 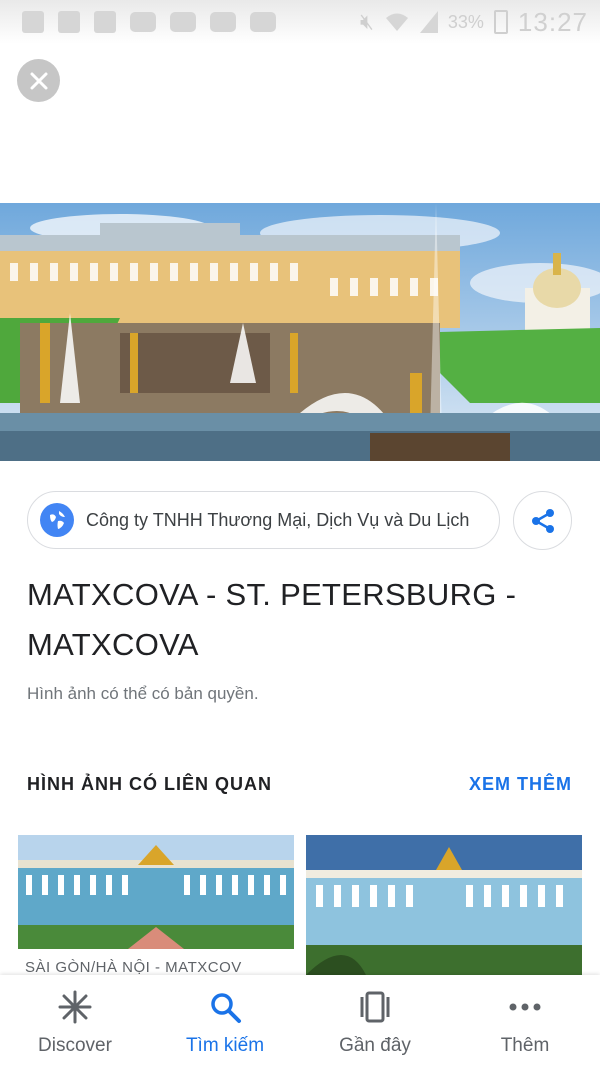 I want to click on nav-search: Tìm kiếm, so click(x=225, y=1021).